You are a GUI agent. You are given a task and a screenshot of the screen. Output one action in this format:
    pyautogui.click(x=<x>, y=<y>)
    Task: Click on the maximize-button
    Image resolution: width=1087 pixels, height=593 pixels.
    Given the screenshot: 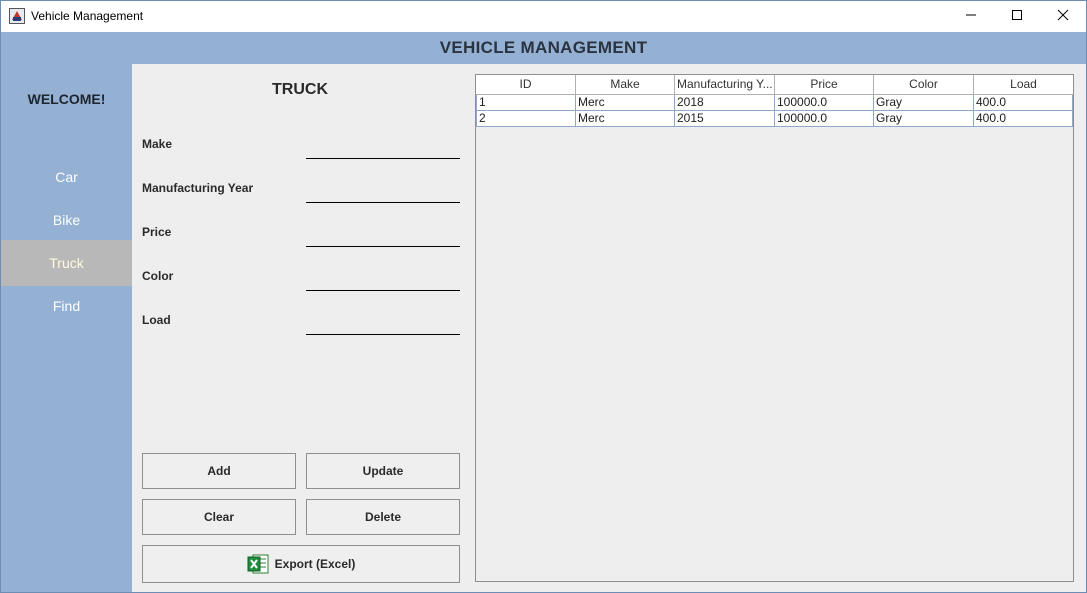 What is the action you would take?
    pyautogui.click(x=1017, y=16)
    